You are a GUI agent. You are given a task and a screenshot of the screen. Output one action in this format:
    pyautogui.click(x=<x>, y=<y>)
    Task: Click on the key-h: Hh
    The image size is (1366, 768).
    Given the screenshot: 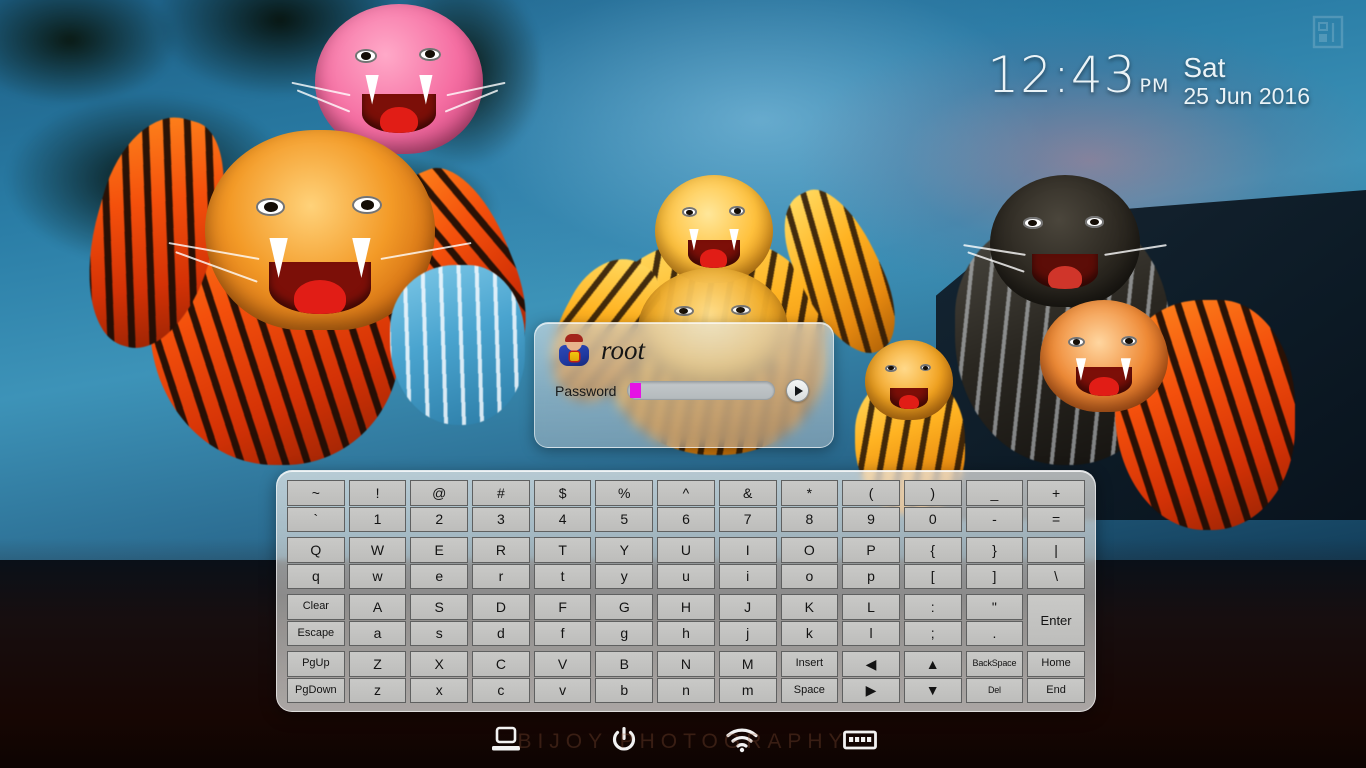 What is the action you would take?
    pyautogui.click(x=686, y=620)
    